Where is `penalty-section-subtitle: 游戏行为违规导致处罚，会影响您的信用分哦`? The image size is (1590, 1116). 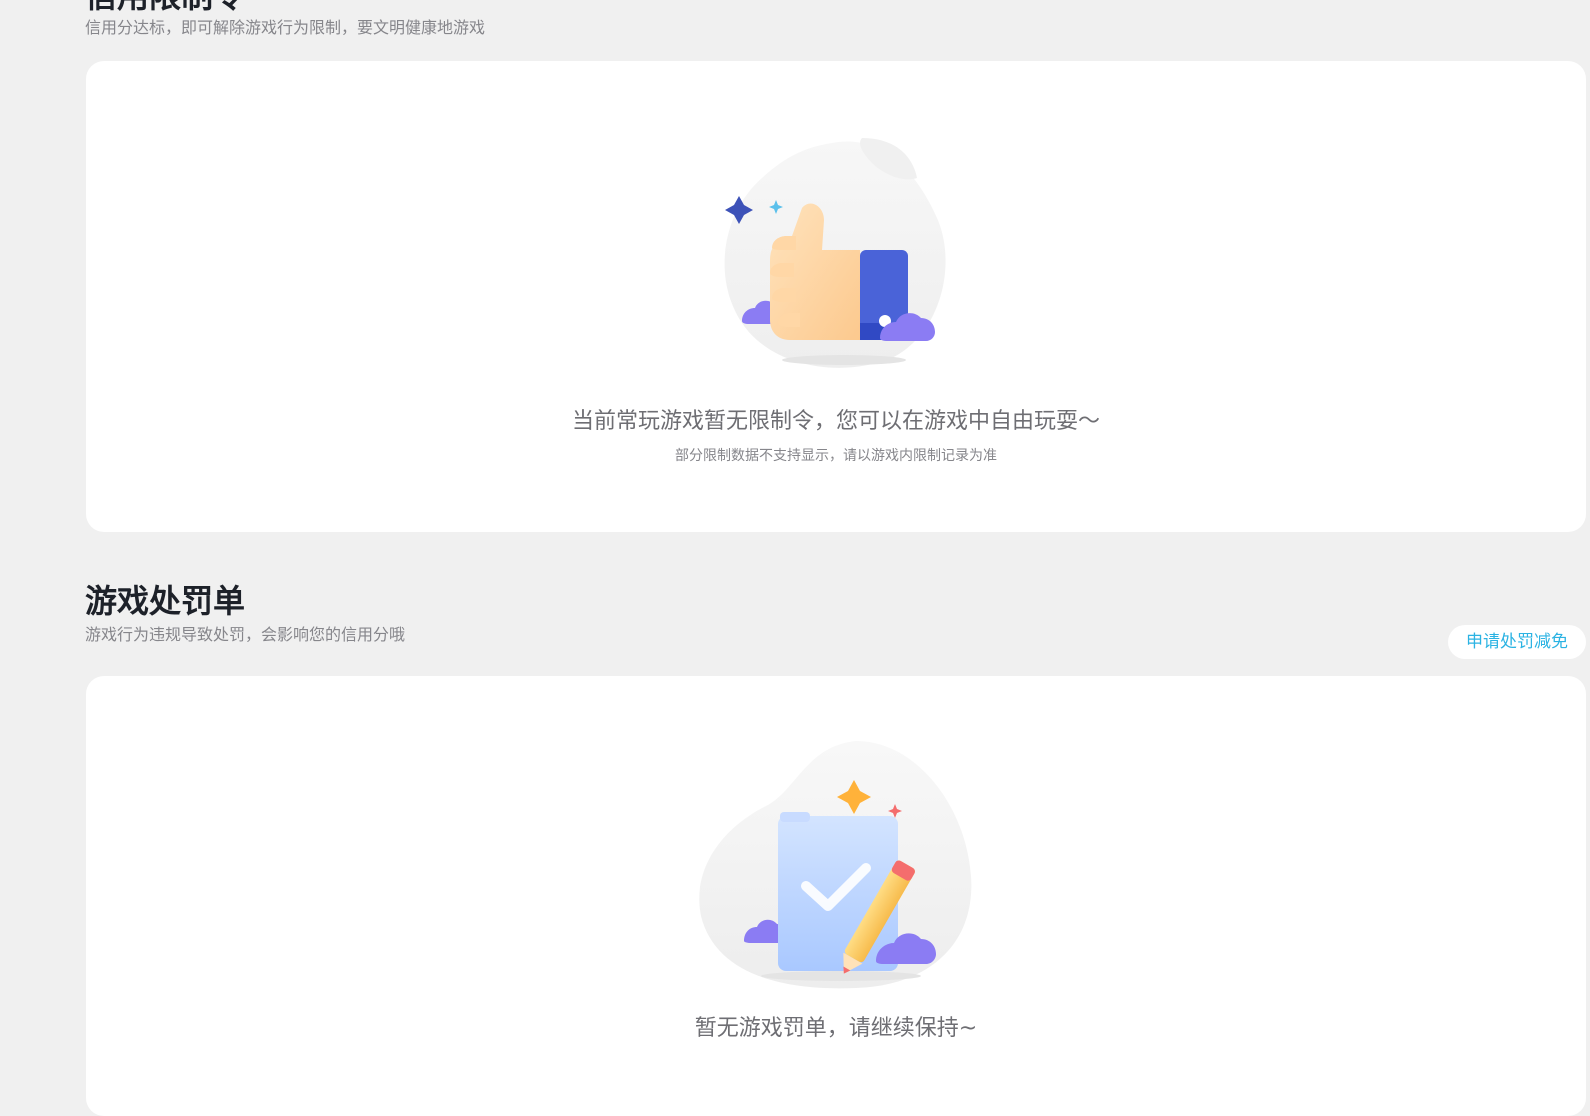 penalty-section-subtitle: 游戏行为违规导致处罚，会影响您的信用分哦 is located at coordinates (245, 634).